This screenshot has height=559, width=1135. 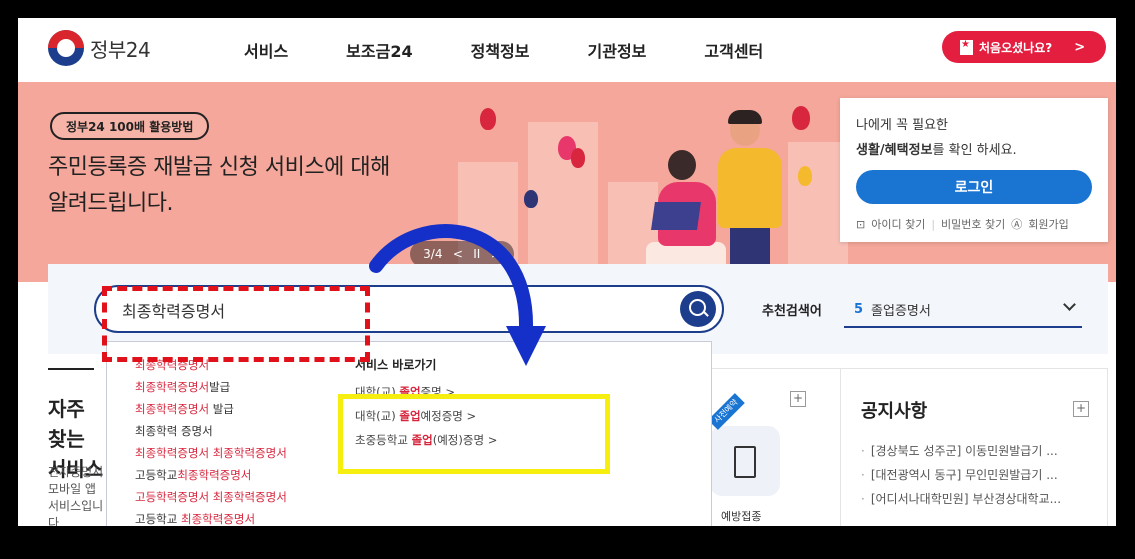 I want to click on login-message: 생활/혜택정보를 확인 하세요., so click(x=974, y=148).